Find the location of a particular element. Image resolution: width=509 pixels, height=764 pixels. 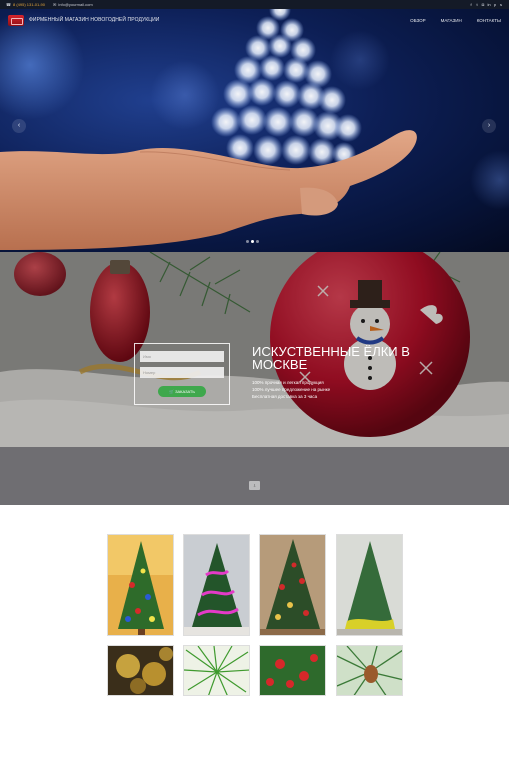

scroll-down-icon: ⇩ is located at coordinates (254, 485).